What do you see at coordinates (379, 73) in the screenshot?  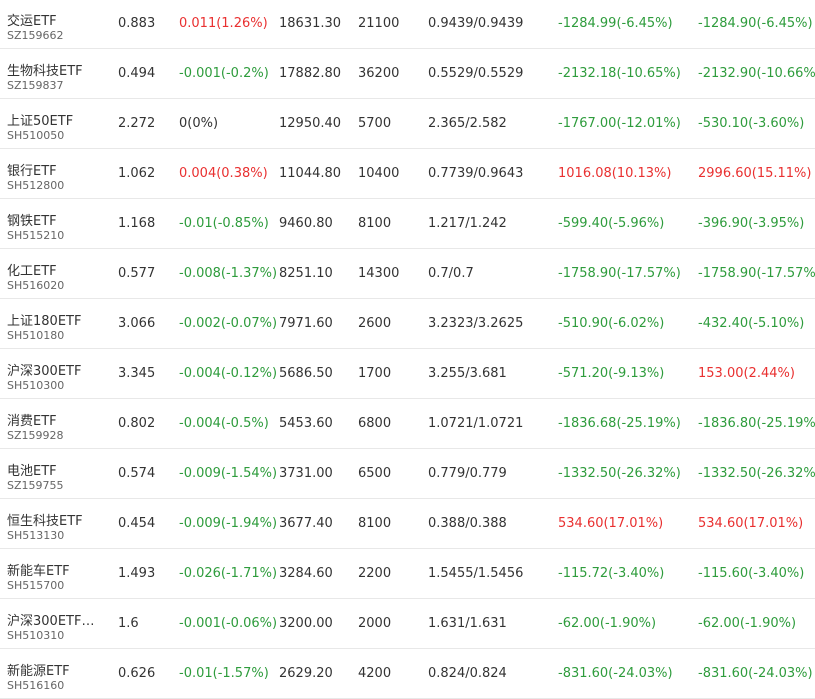 I see `share-count: 36200` at bounding box center [379, 73].